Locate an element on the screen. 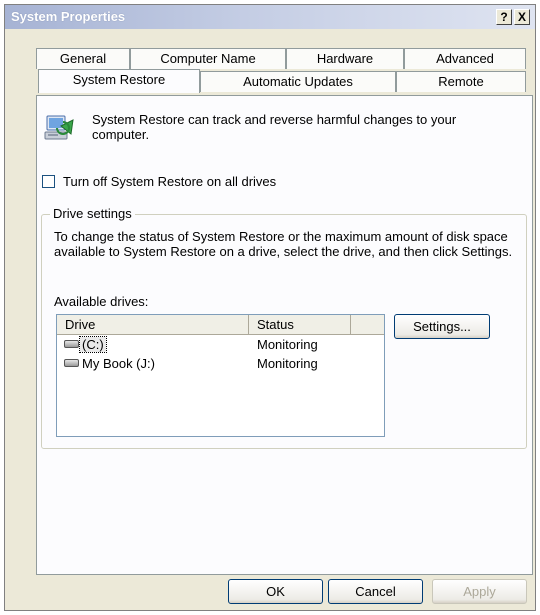 The height and width of the screenshot is (615, 540). turn-off-restore-checkbox is located at coordinates (48, 181).